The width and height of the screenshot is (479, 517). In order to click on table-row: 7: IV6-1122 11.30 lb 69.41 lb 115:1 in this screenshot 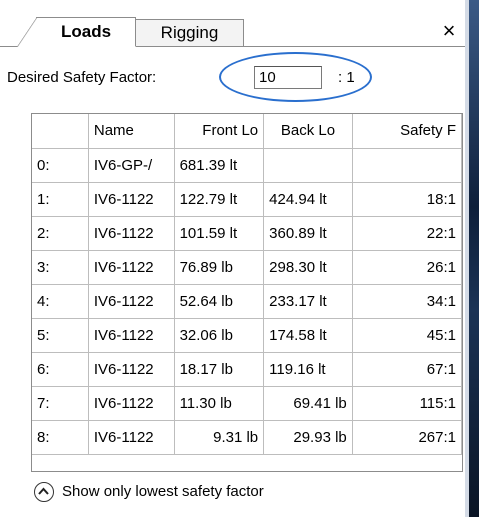, I will do `click(247, 403)`.